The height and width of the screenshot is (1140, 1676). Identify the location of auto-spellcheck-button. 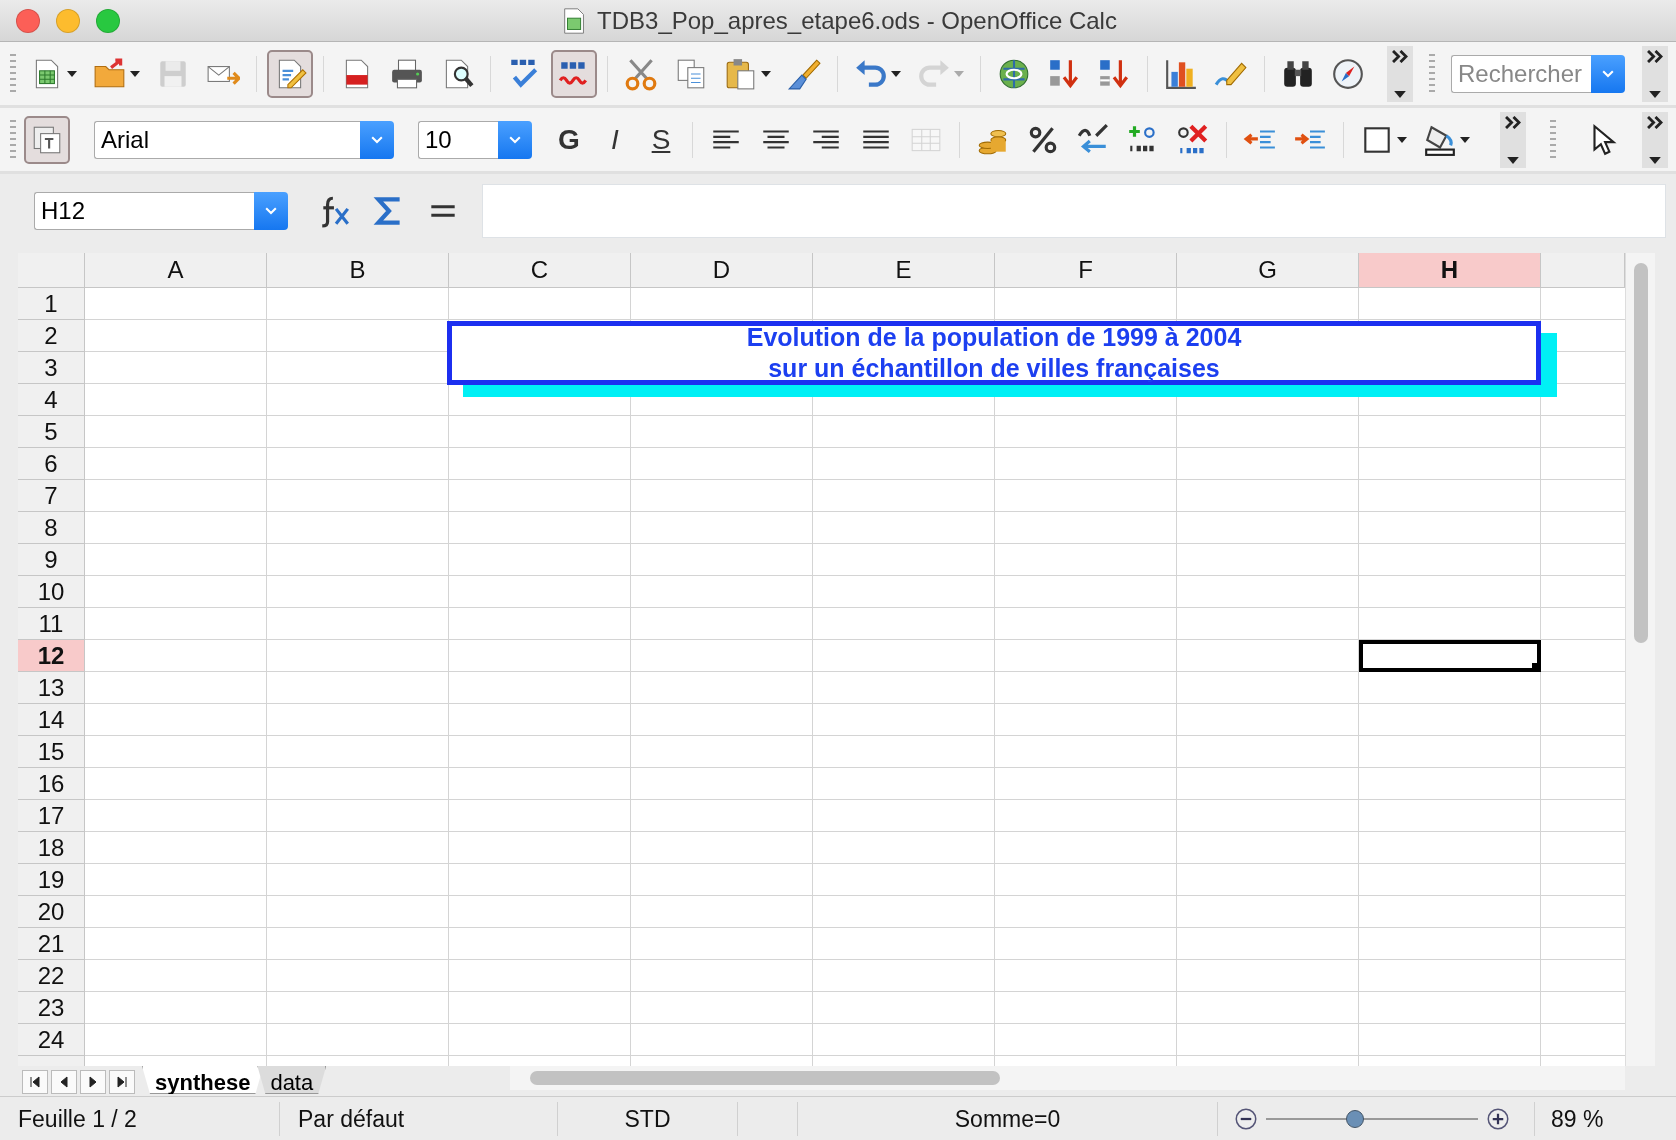
(574, 73).